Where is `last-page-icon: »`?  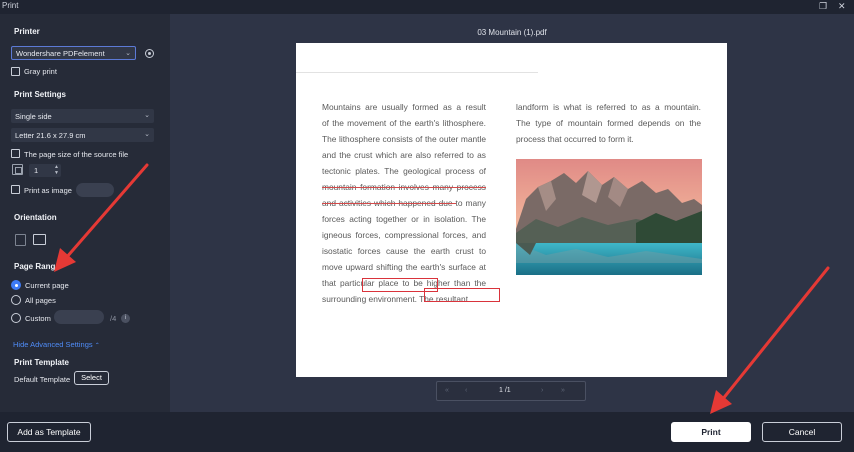 last-page-icon: » is located at coordinates (563, 390).